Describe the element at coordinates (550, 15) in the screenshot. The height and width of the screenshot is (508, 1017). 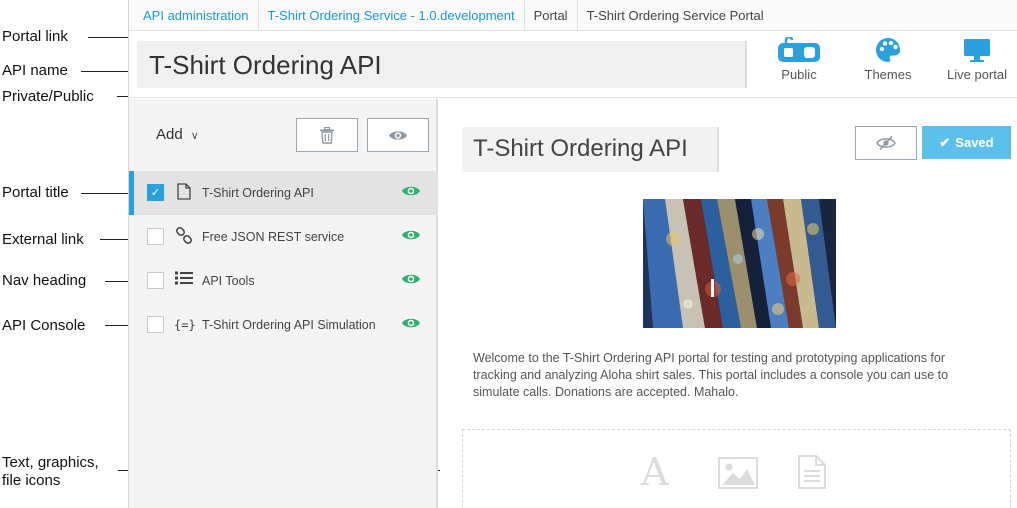
I see `breadcrumb-portal: Portal` at that location.